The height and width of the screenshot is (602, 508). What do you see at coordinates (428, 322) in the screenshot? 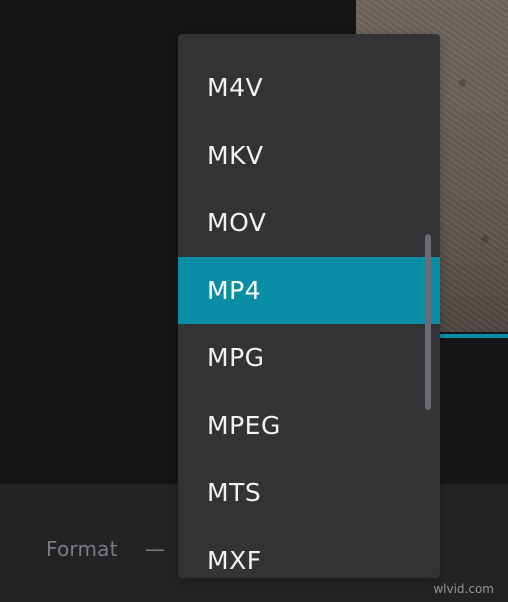
I see `dropdown-scrollbar-thumb` at bounding box center [428, 322].